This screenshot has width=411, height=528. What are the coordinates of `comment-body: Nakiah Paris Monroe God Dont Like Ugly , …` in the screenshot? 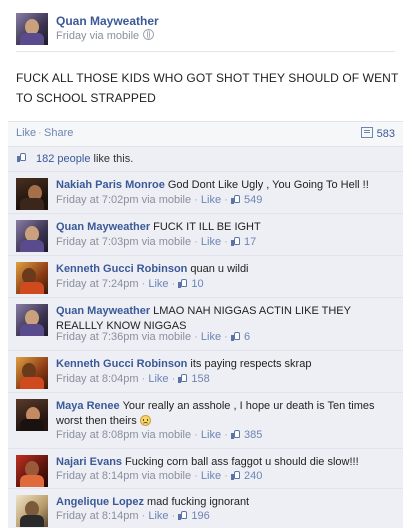 It's located at (223, 185).